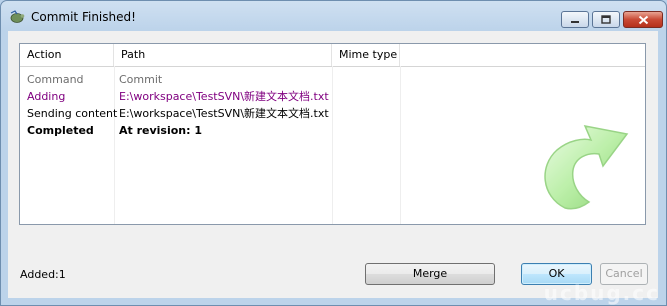  I want to click on maximize-icon, so click(606, 19).